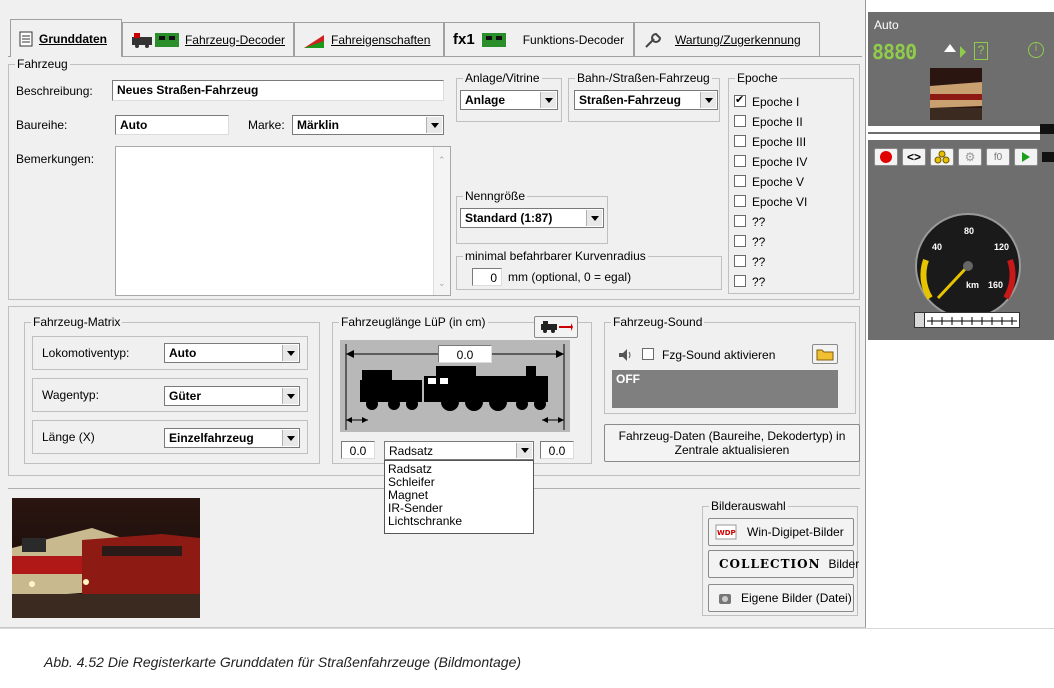 Image resolution: width=1054 pixels, height=688 pixels. What do you see at coordinates (886, 157) in the screenshot?
I see `stop-button` at bounding box center [886, 157].